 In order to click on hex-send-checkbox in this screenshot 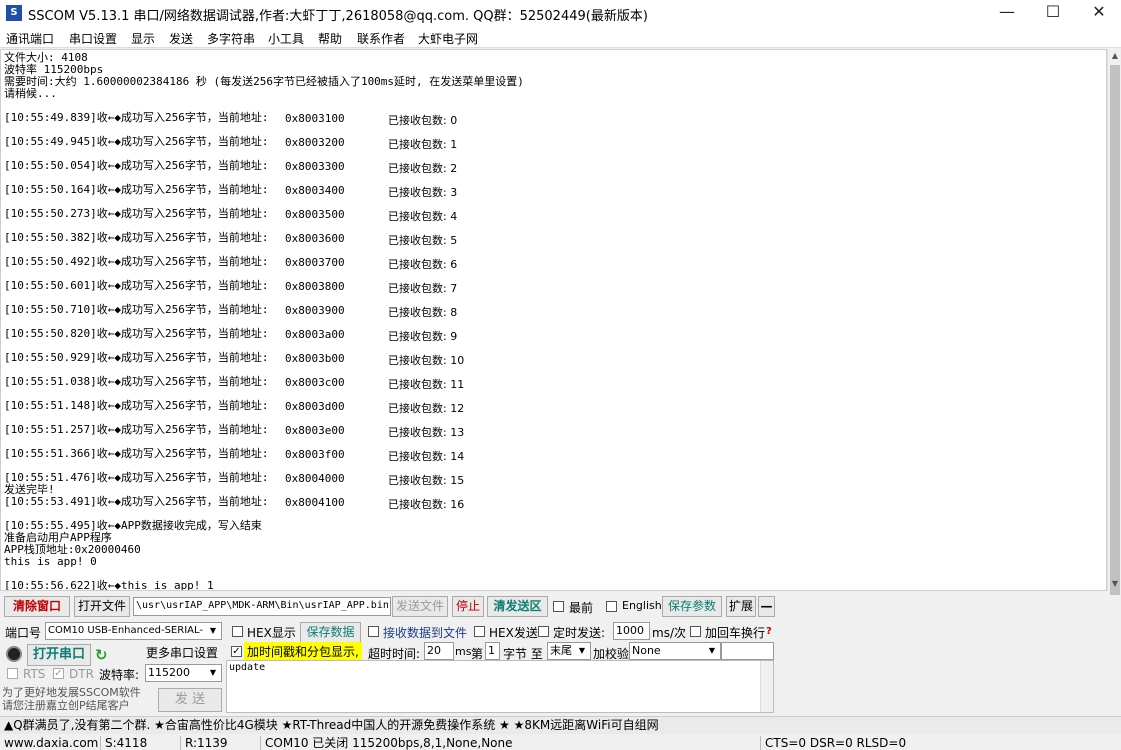, I will do `click(479, 631)`.